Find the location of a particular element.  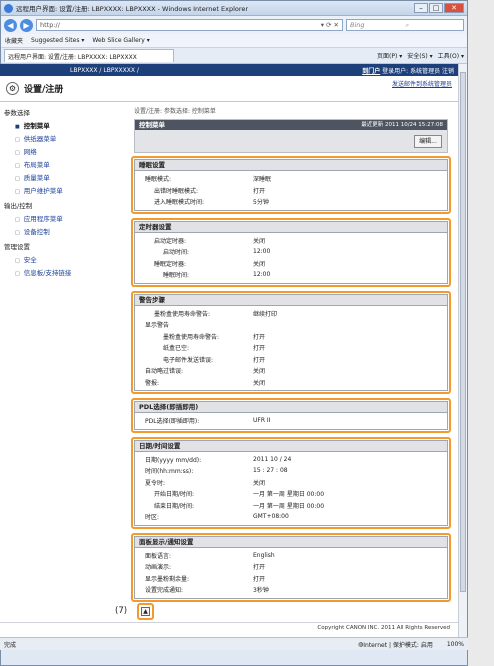

sidebar-item: 网络 is located at coordinates (71, 151).